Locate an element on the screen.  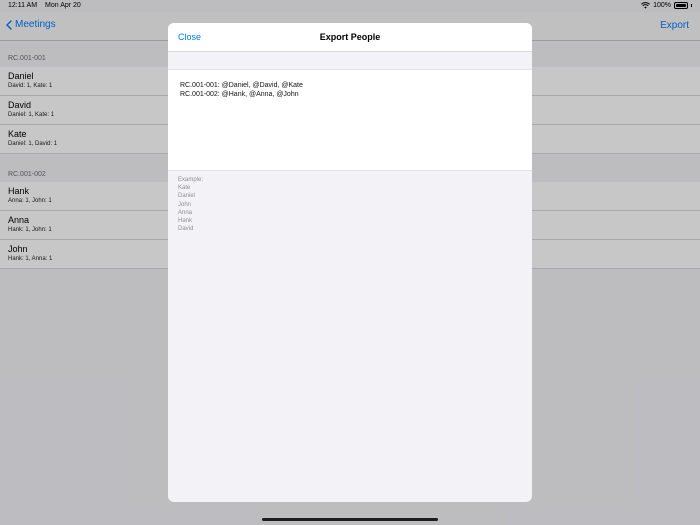
example-line: Anna is located at coordinates (185, 212).